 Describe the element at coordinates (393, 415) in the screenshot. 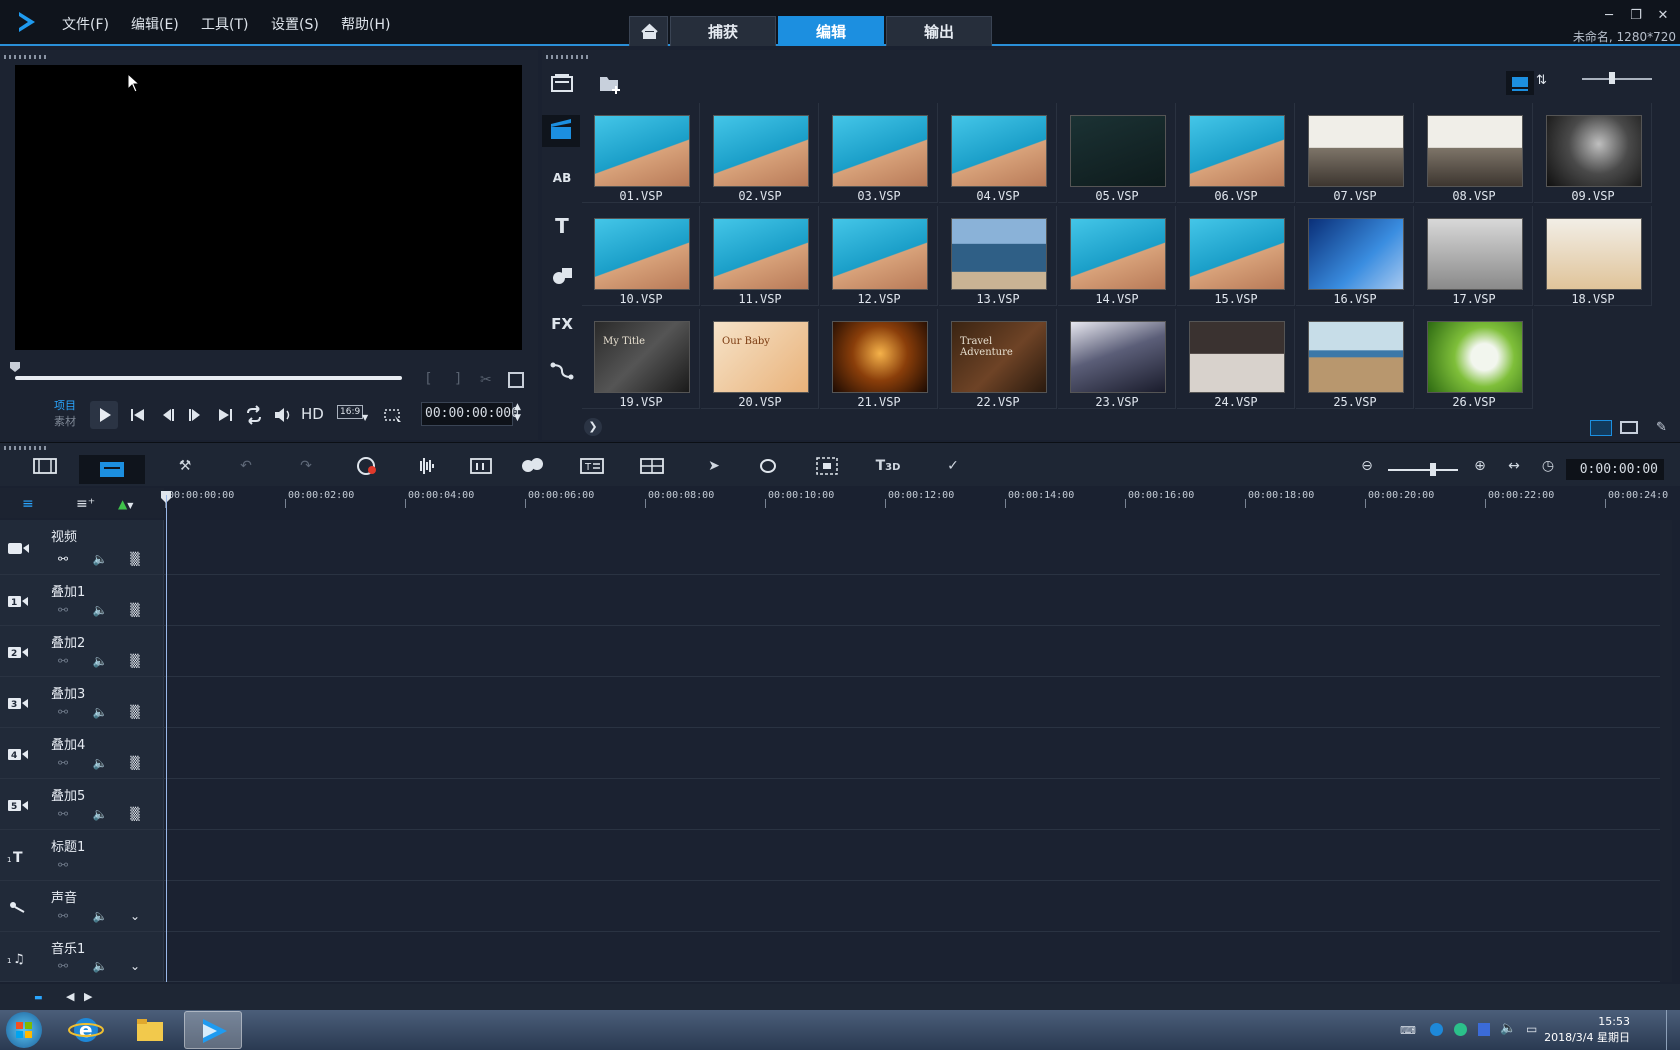

I see `crop-mode-icon` at that location.